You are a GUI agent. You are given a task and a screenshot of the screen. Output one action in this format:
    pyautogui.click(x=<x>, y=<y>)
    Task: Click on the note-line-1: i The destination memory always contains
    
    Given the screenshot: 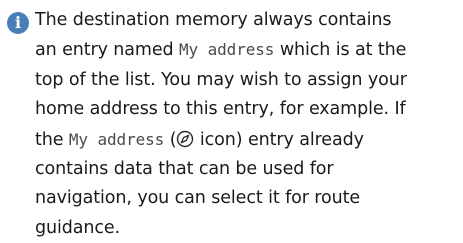 What is the action you would take?
    pyautogui.click(x=232, y=20)
    